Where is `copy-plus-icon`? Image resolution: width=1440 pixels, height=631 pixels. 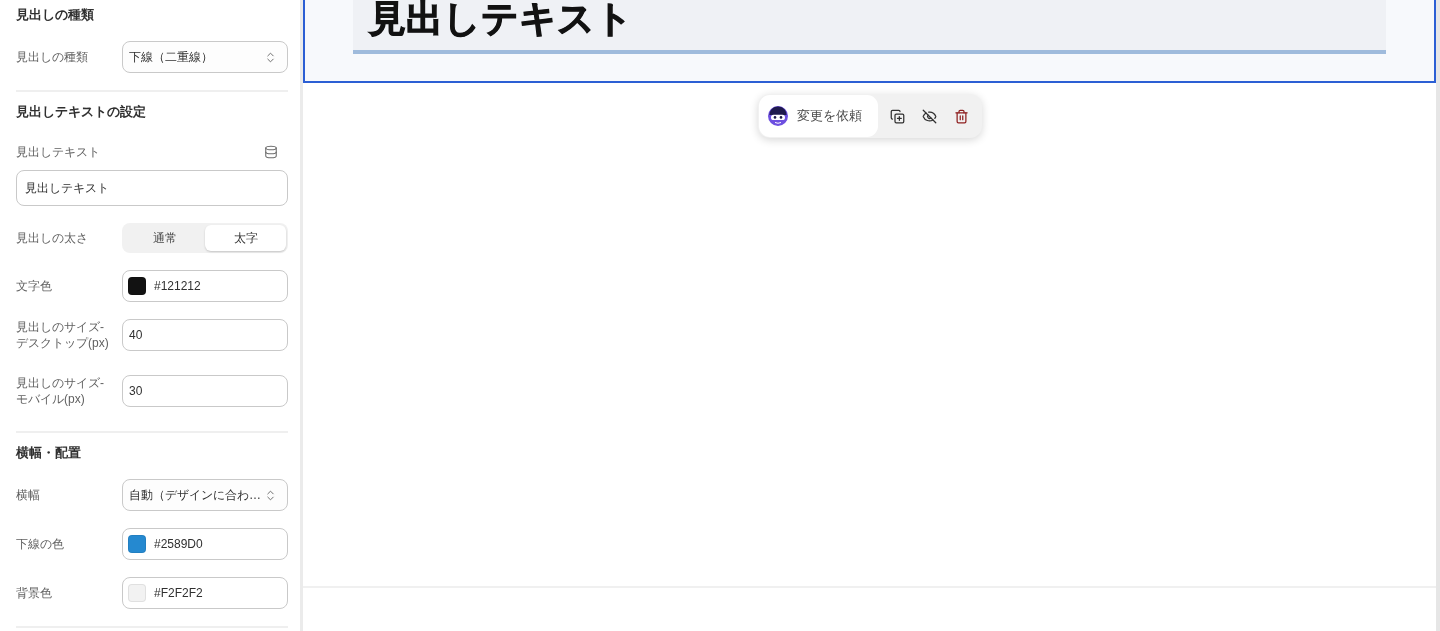
copy-plus-icon is located at coordinates (897, 116).